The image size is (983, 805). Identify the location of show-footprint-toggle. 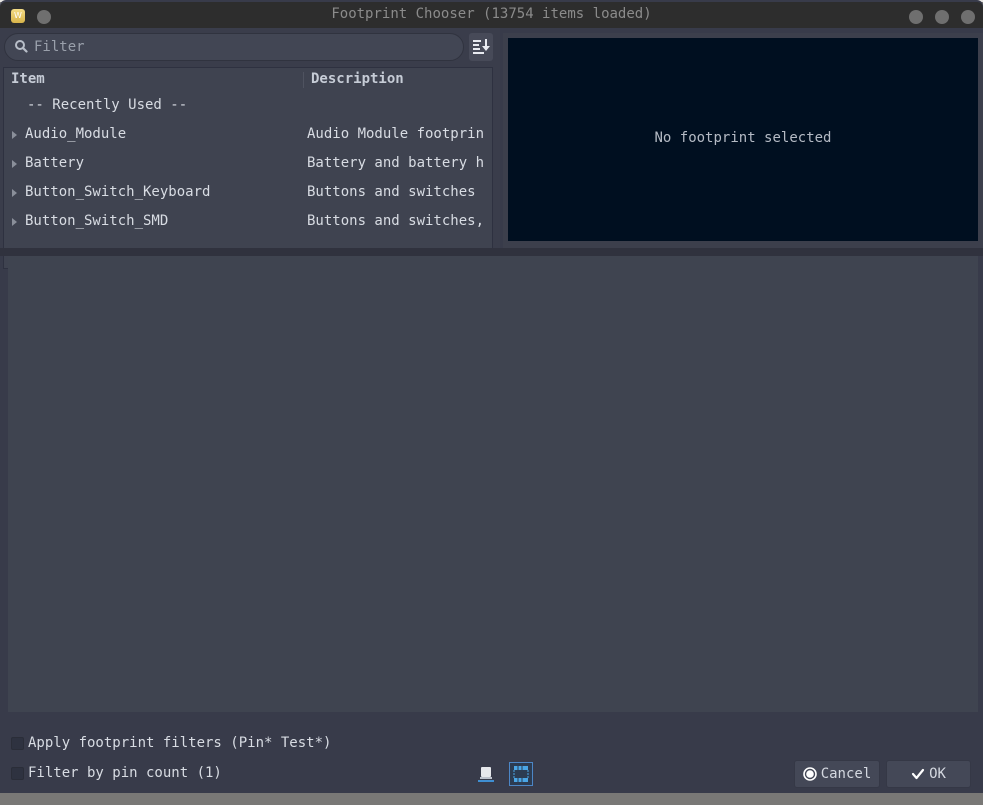
(521, 774).